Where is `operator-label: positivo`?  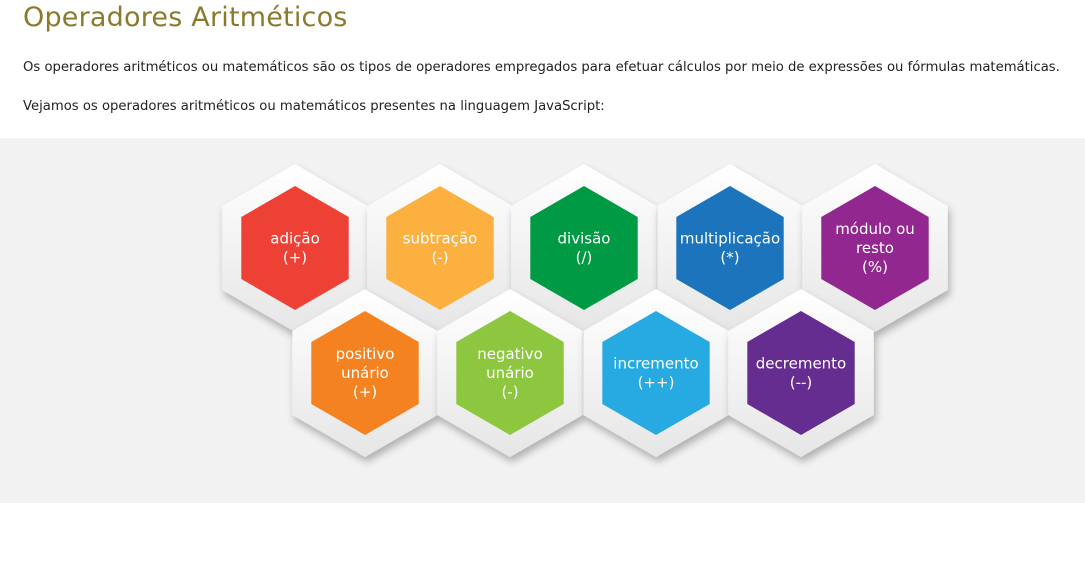
operator-label: positivo is located at coordinates (365, 354).